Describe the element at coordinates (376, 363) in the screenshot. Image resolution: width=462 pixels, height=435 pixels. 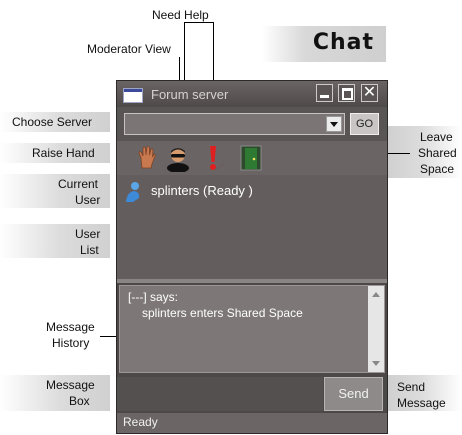
I see `scroll-down-icon` at that location.